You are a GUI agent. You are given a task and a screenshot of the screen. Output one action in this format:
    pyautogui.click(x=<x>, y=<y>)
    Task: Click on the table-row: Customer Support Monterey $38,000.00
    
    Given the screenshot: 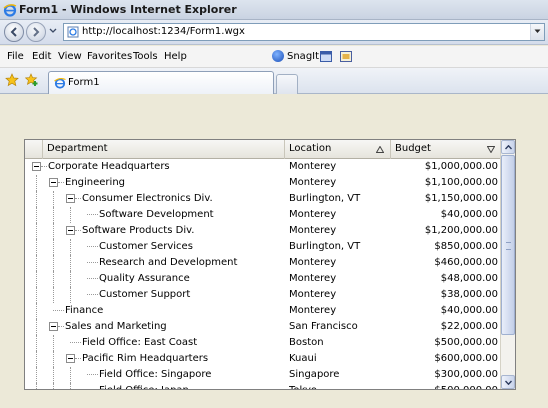 What is the action you would take?
    pyautogui.click(x=263, y=295)
    